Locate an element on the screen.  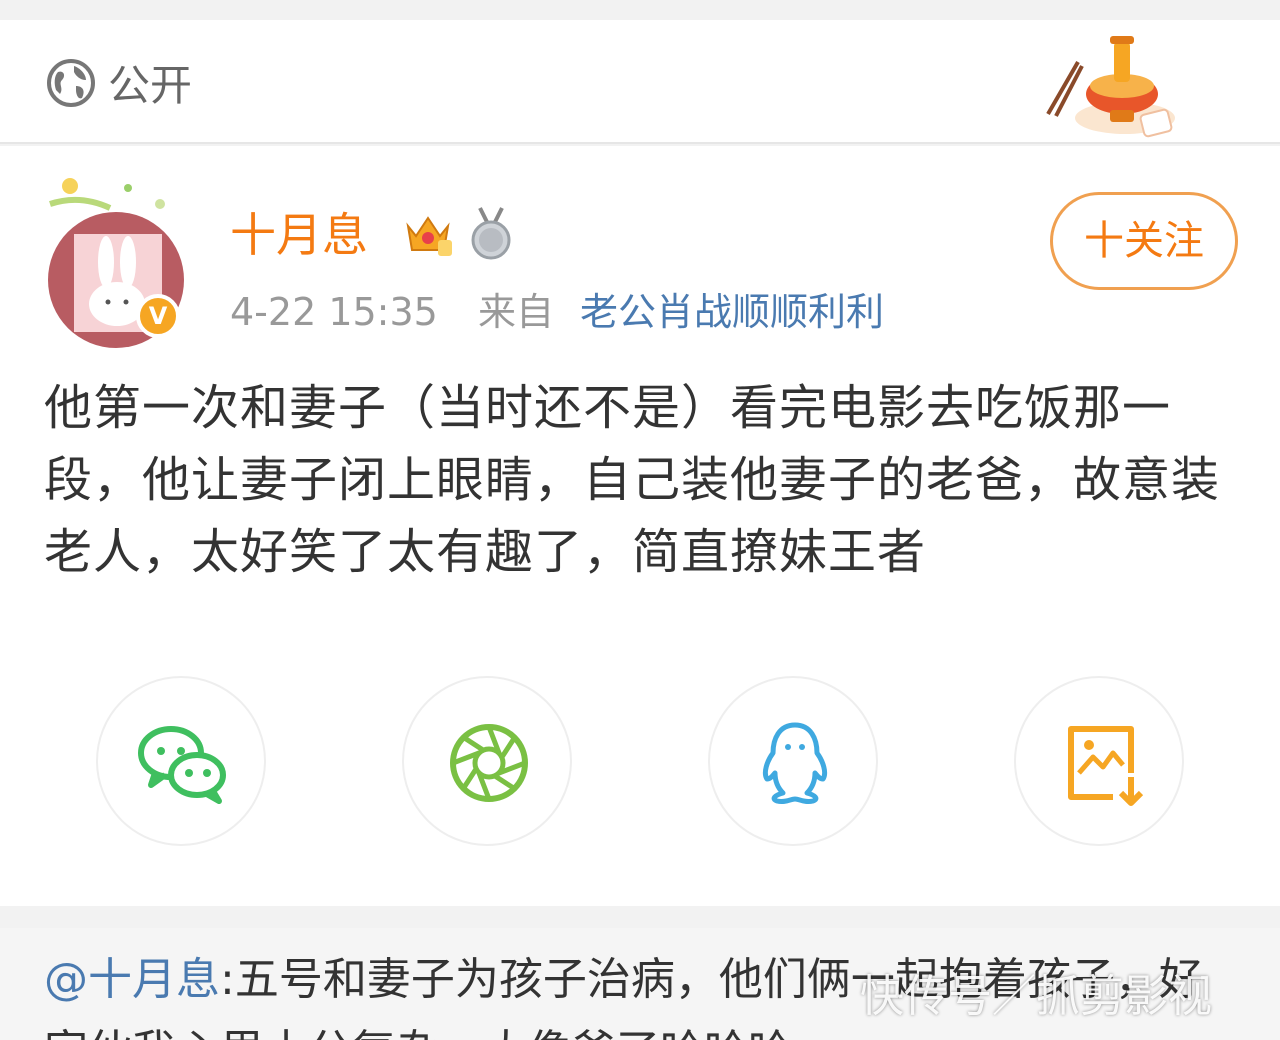
share-wechat-button is located at coordinates (181, 761).